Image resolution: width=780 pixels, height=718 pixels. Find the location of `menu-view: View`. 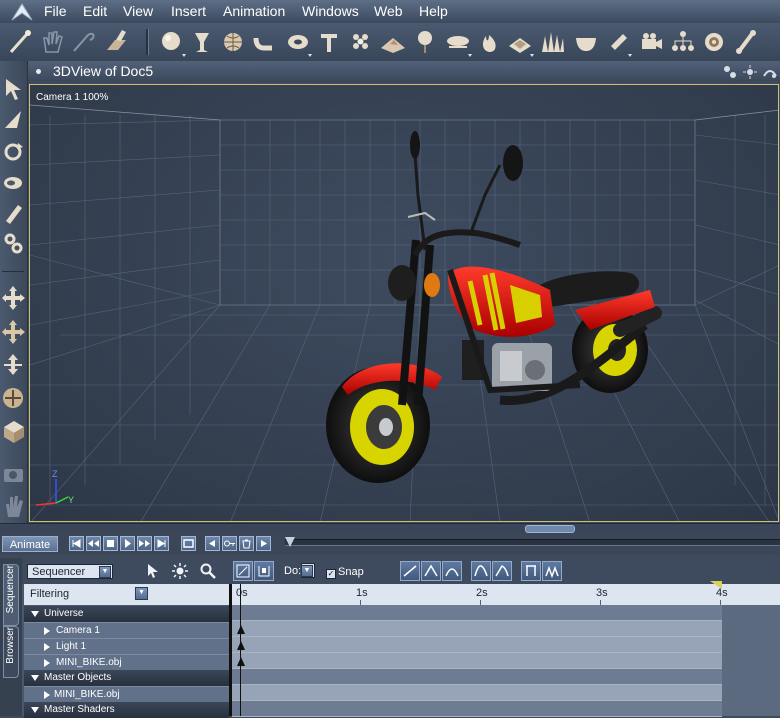

menu-view: View is located at coordinates (138, 11).